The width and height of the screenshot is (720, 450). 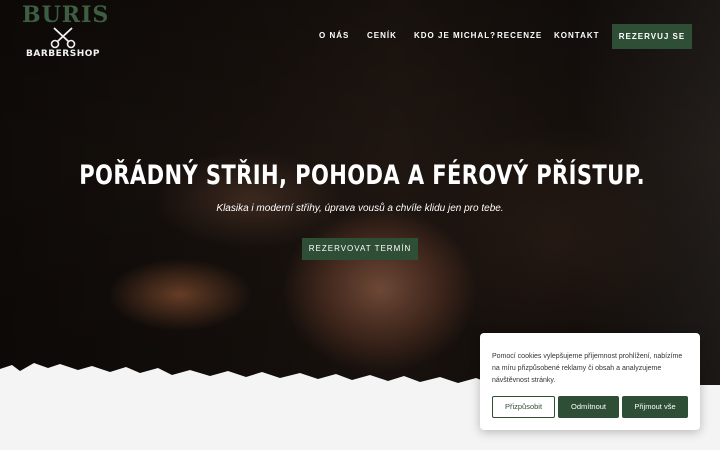 What do you see at coordinates (63, 54) in the screenshot?
I see `brand-subtitle: BARBERSHOP` at bounding box center [63, 54].